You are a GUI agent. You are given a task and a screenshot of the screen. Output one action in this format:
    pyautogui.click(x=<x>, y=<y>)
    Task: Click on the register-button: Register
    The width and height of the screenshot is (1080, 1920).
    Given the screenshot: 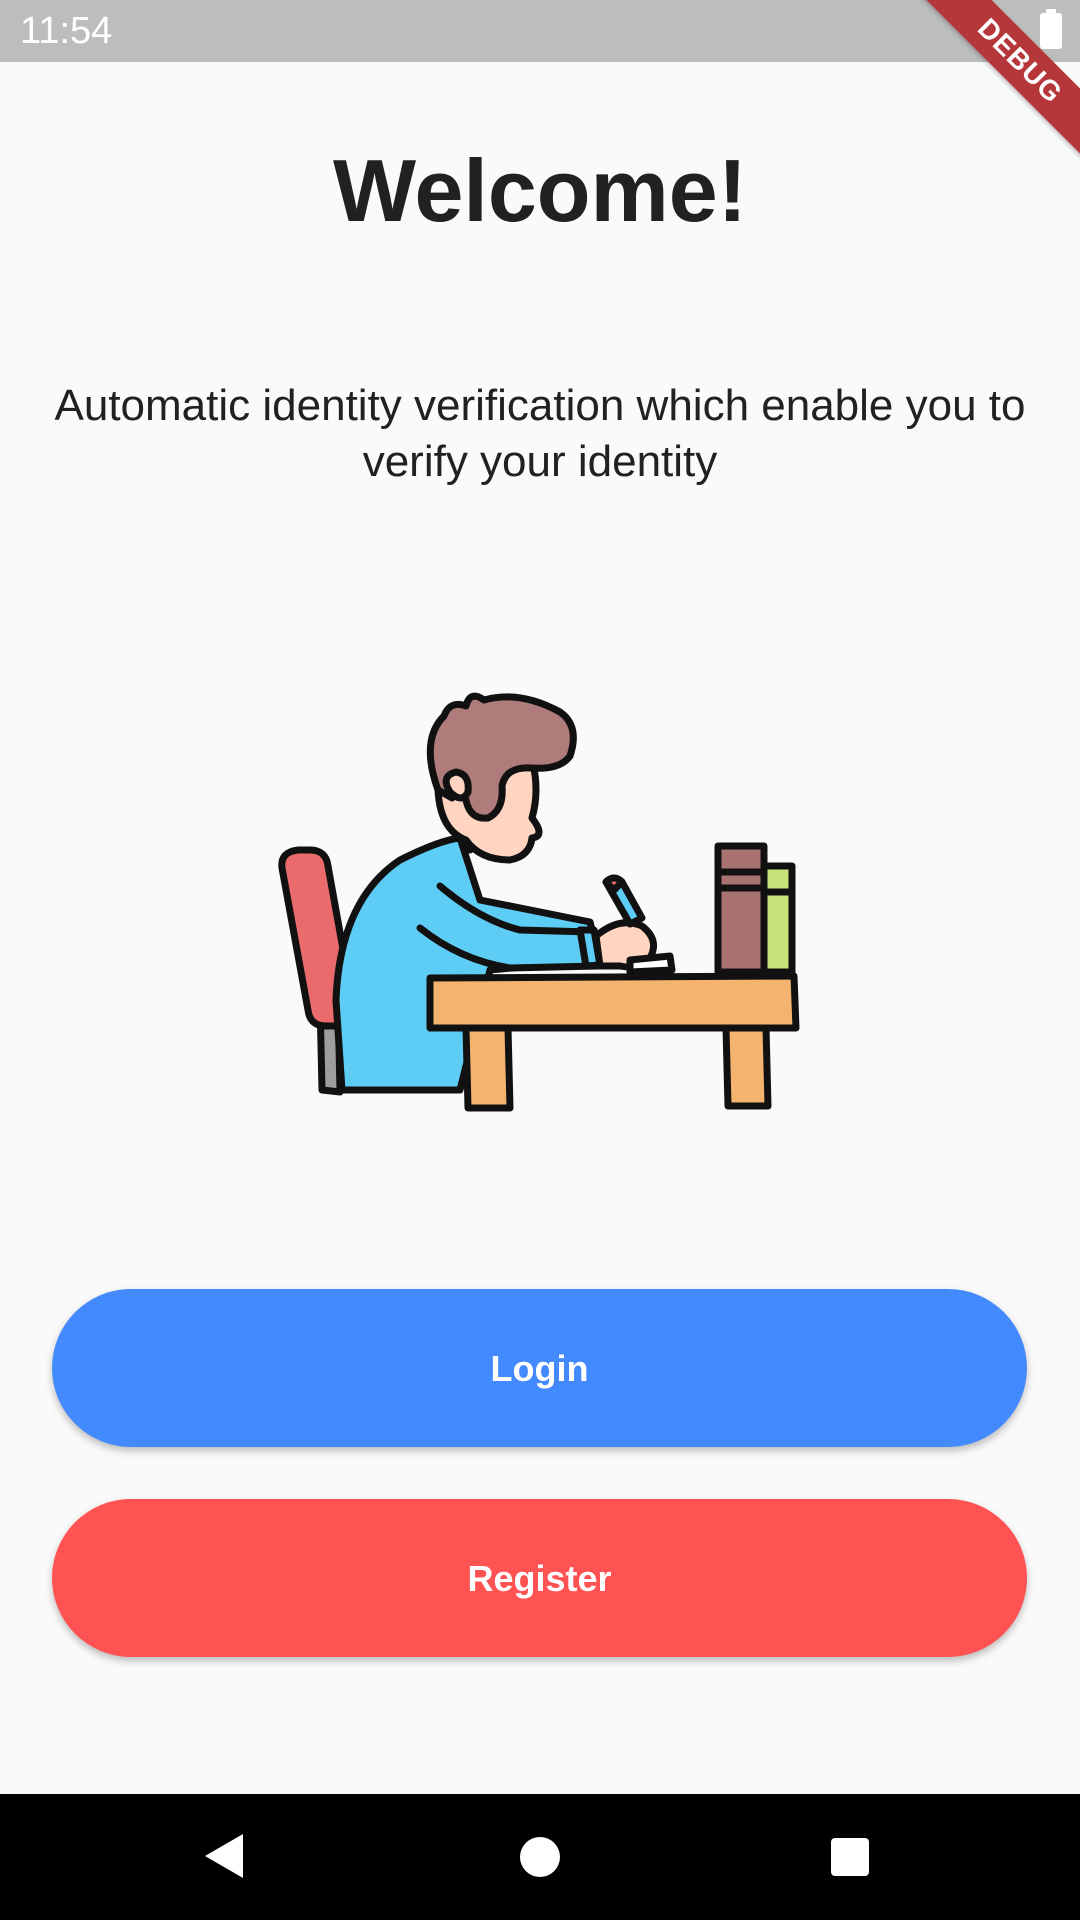 What is the action you would take?
    pyautogui.click(x=539, y=1578)
    